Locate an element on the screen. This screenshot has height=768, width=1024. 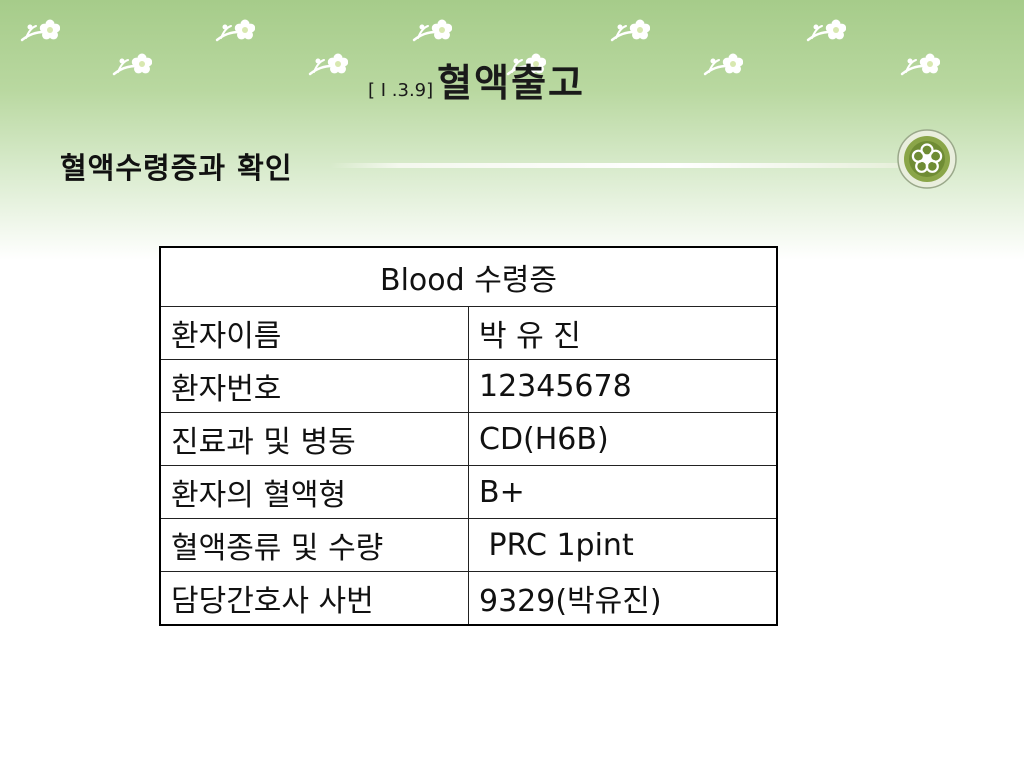
row-label-patient-number: 환자번호 is located at coordinates (314, 386).